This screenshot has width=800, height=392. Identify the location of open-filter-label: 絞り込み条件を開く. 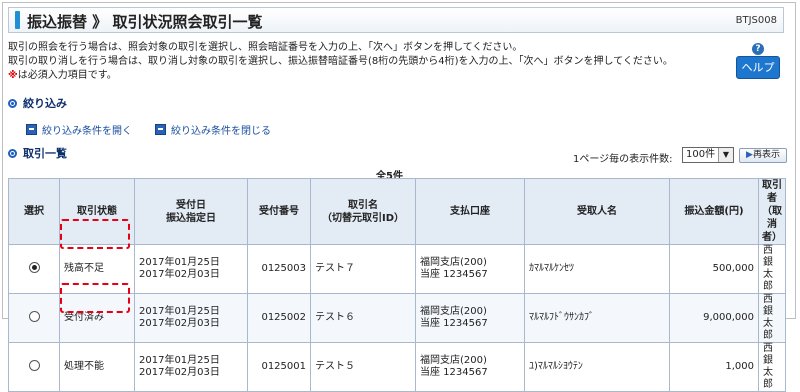
(87, 131).